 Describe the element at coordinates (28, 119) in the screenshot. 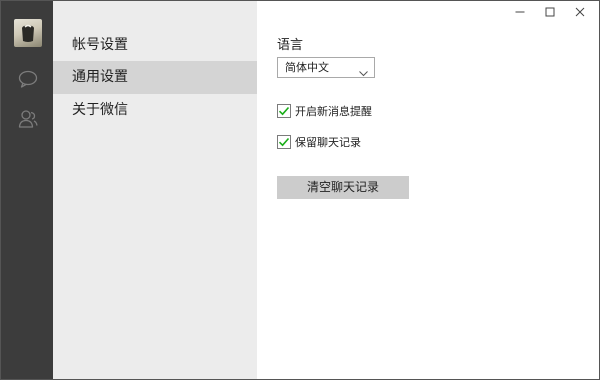

I see `contacts-icon` at that location.